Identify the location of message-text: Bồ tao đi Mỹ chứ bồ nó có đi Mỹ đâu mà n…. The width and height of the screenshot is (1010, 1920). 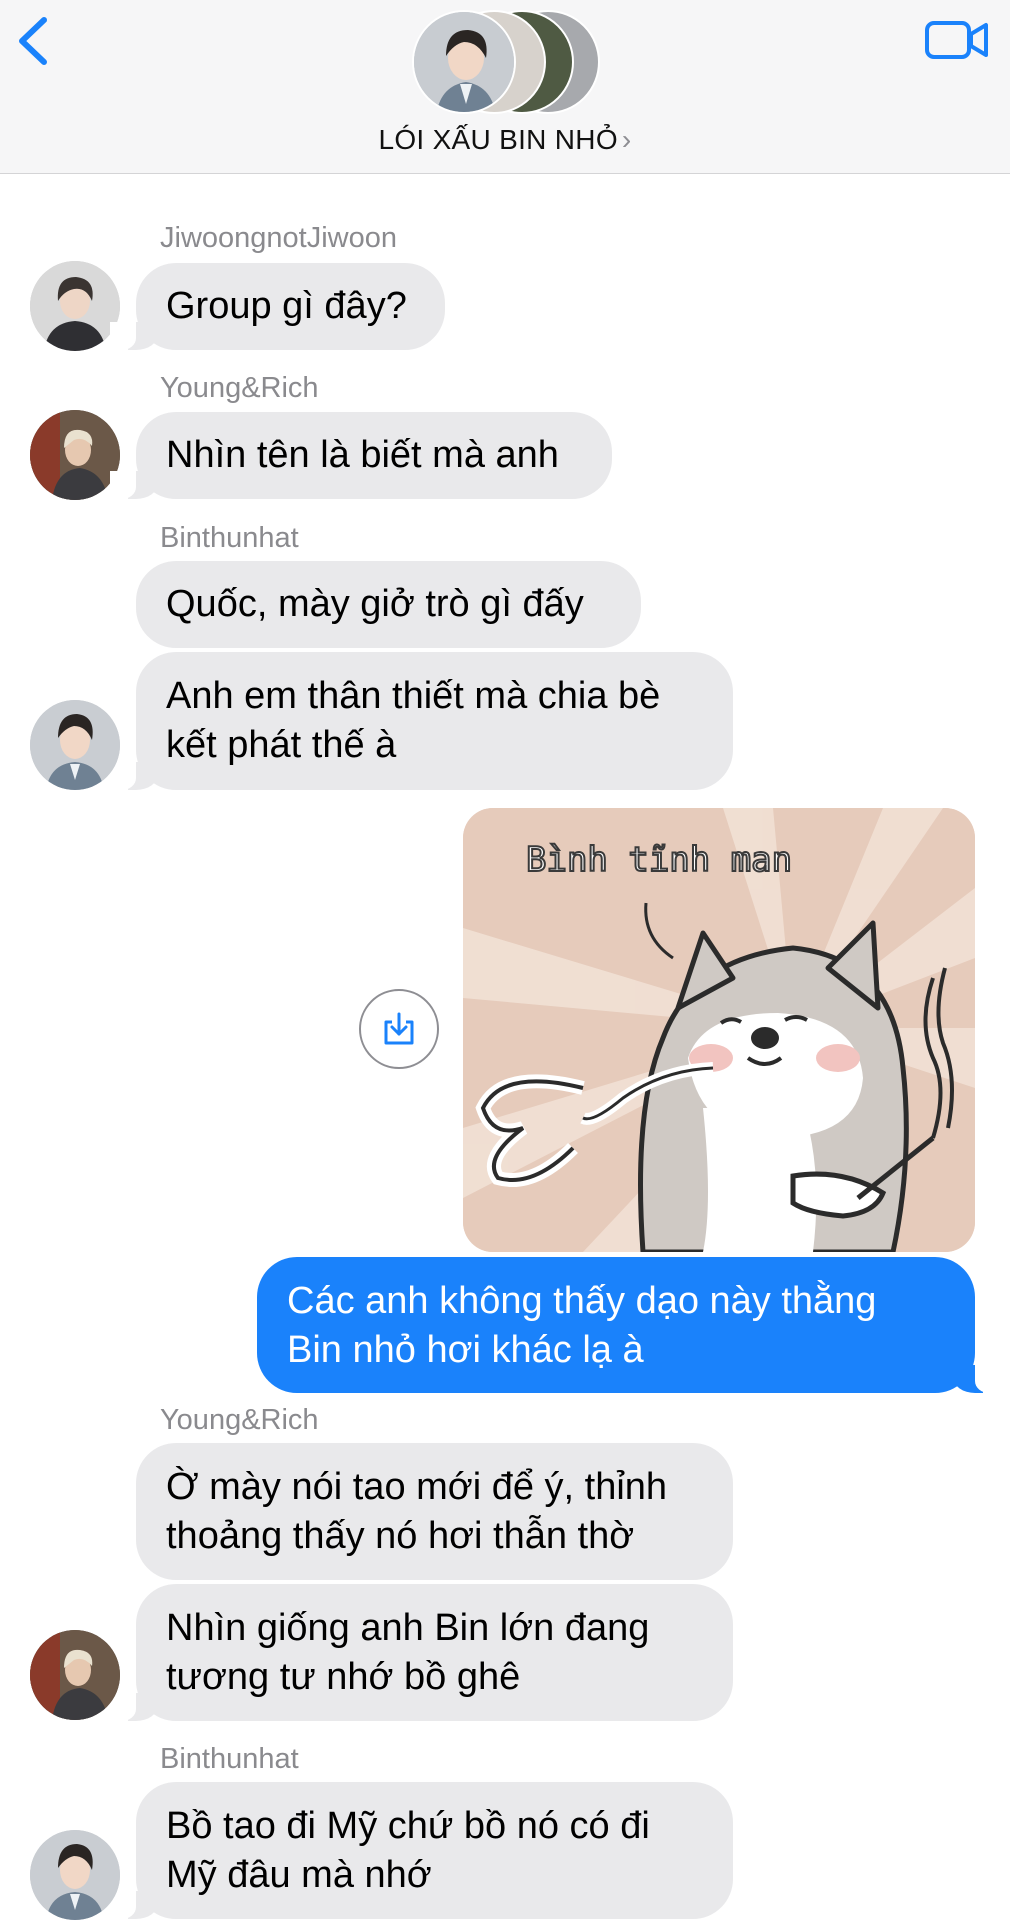
(408, 1850).